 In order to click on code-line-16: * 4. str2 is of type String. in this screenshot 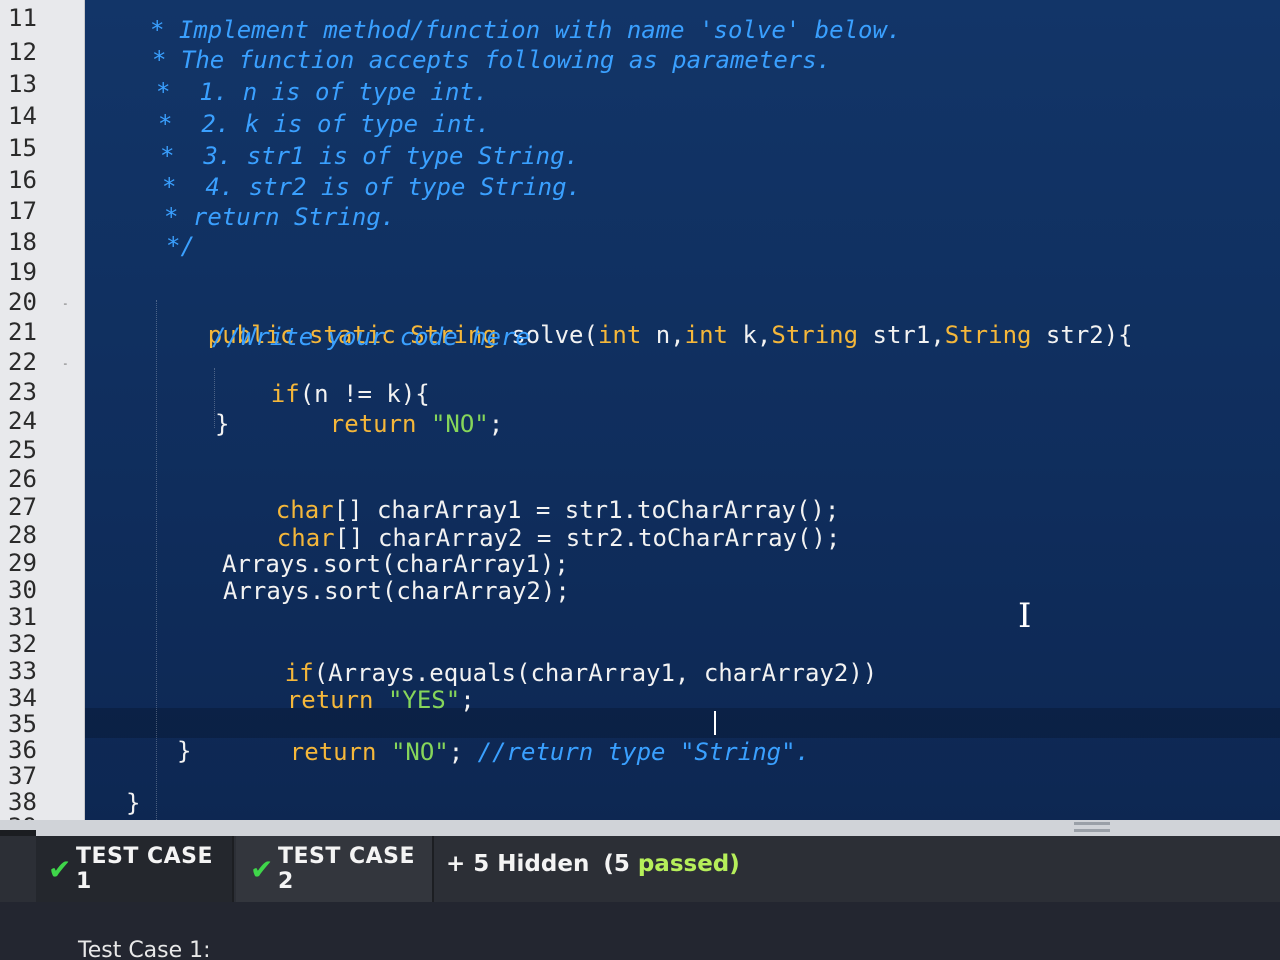, I will do `click(371, 187)`.